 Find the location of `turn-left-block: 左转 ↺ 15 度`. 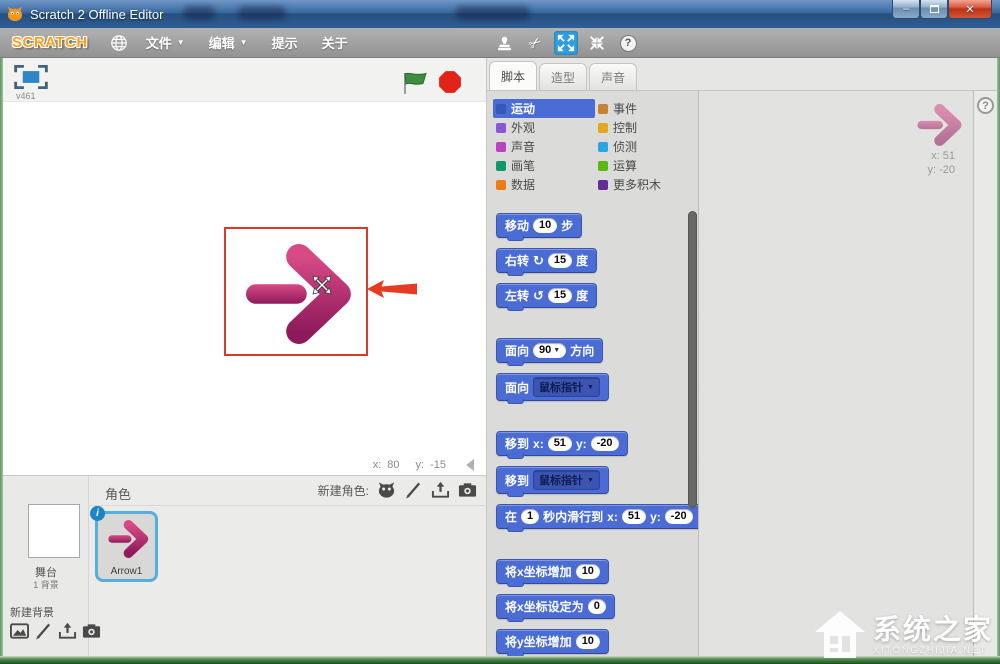

turn-left-block: 左转 ↺ 15 度 is located at coordinates (547, 297).